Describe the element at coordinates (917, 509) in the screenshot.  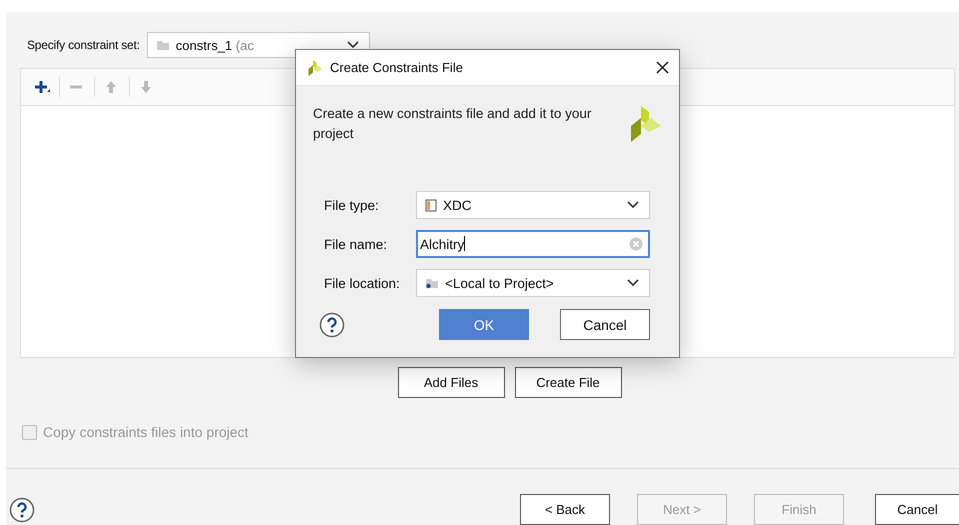
I see `nav-button: Cancel` at that location.